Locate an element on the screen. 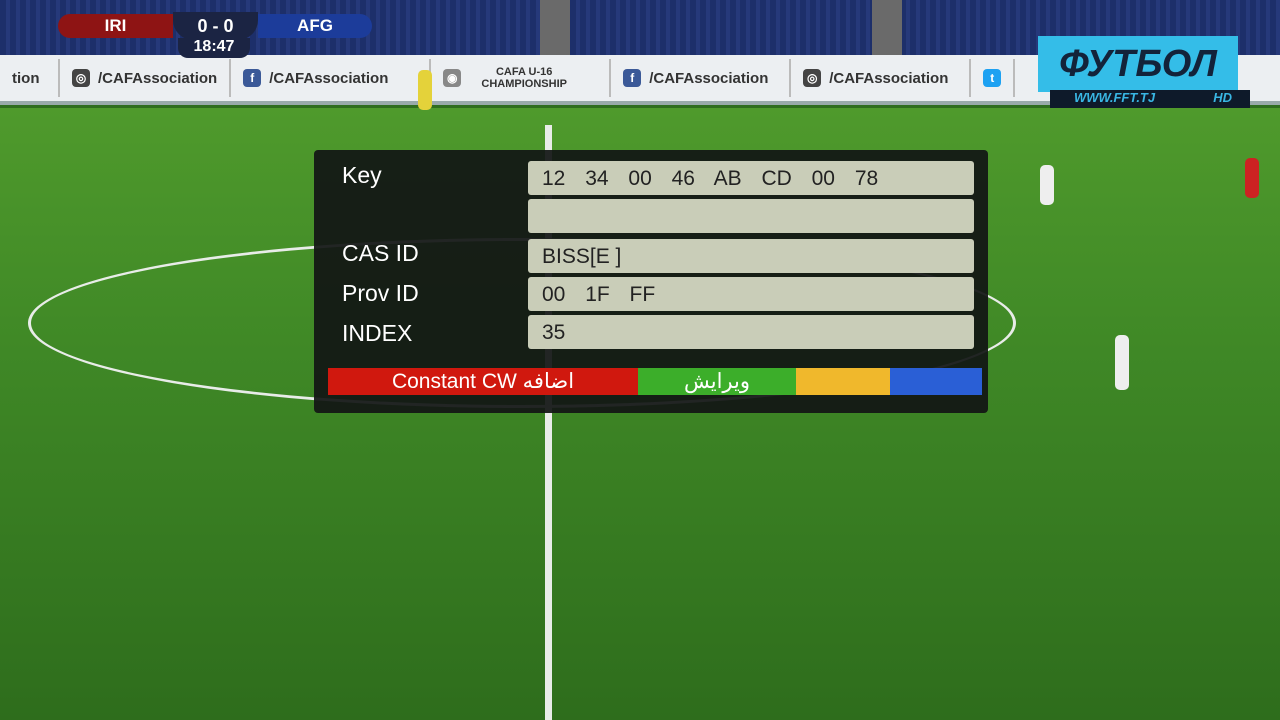  key-field: 12 34 00 46 AB CD 00 78 is located at coordinates (751, 178).